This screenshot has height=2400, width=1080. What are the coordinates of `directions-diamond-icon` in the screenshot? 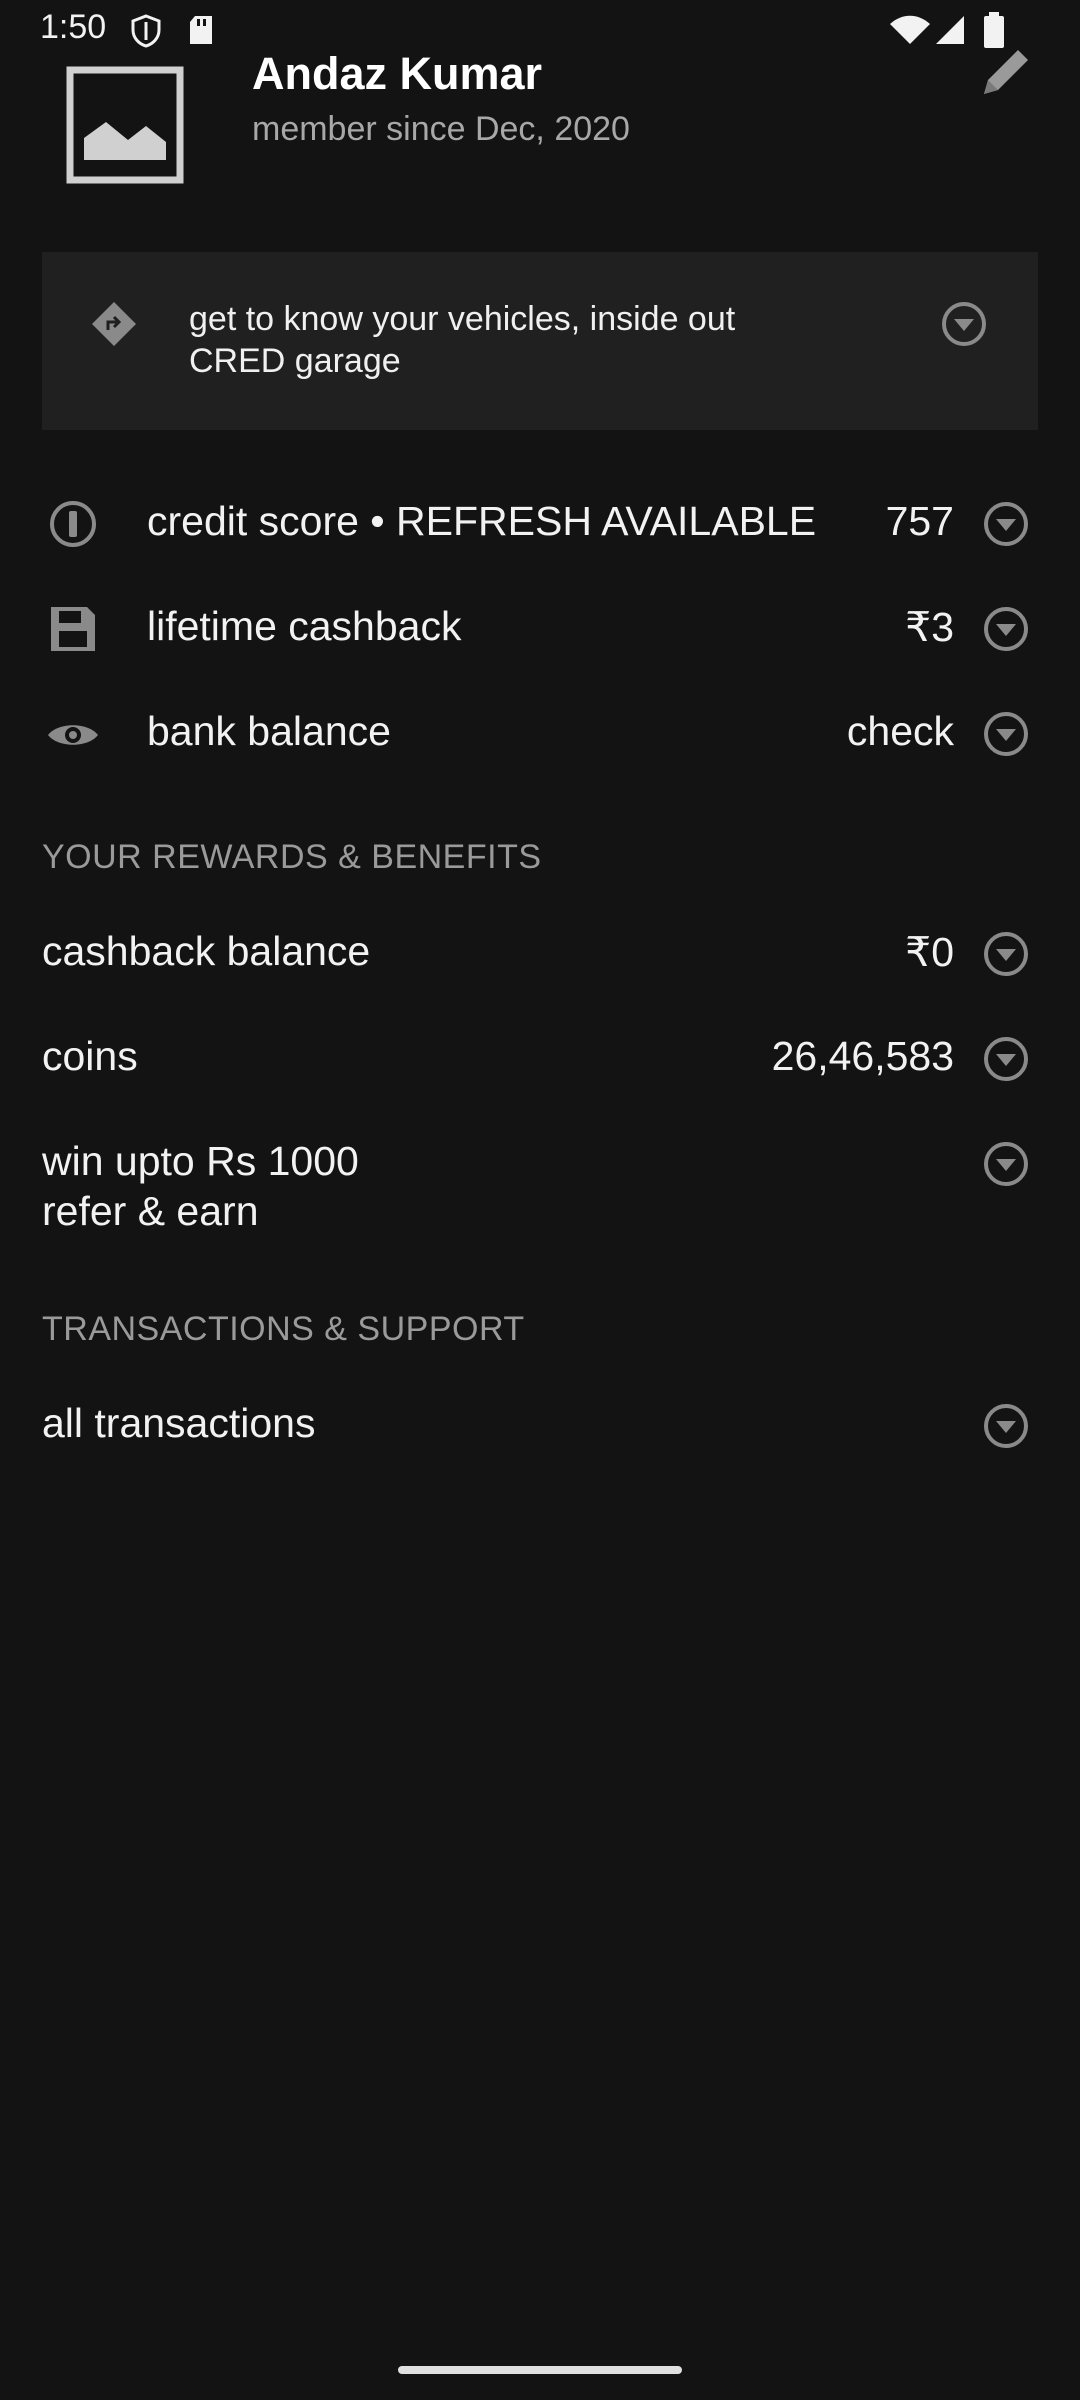 It's located at (114, 324).